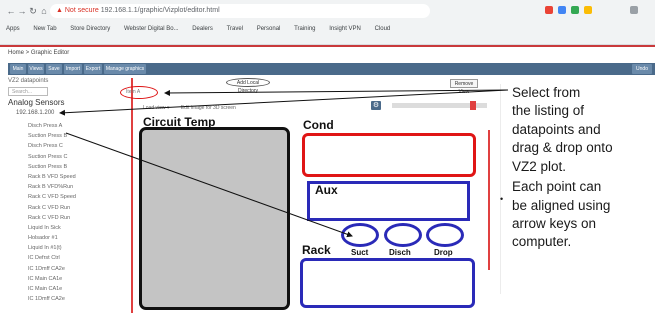 This screenshot has width=666, height=313. Describe the element at coordinates (284, 102) in the screenshot. I see `arrow-to-tree` at that location.